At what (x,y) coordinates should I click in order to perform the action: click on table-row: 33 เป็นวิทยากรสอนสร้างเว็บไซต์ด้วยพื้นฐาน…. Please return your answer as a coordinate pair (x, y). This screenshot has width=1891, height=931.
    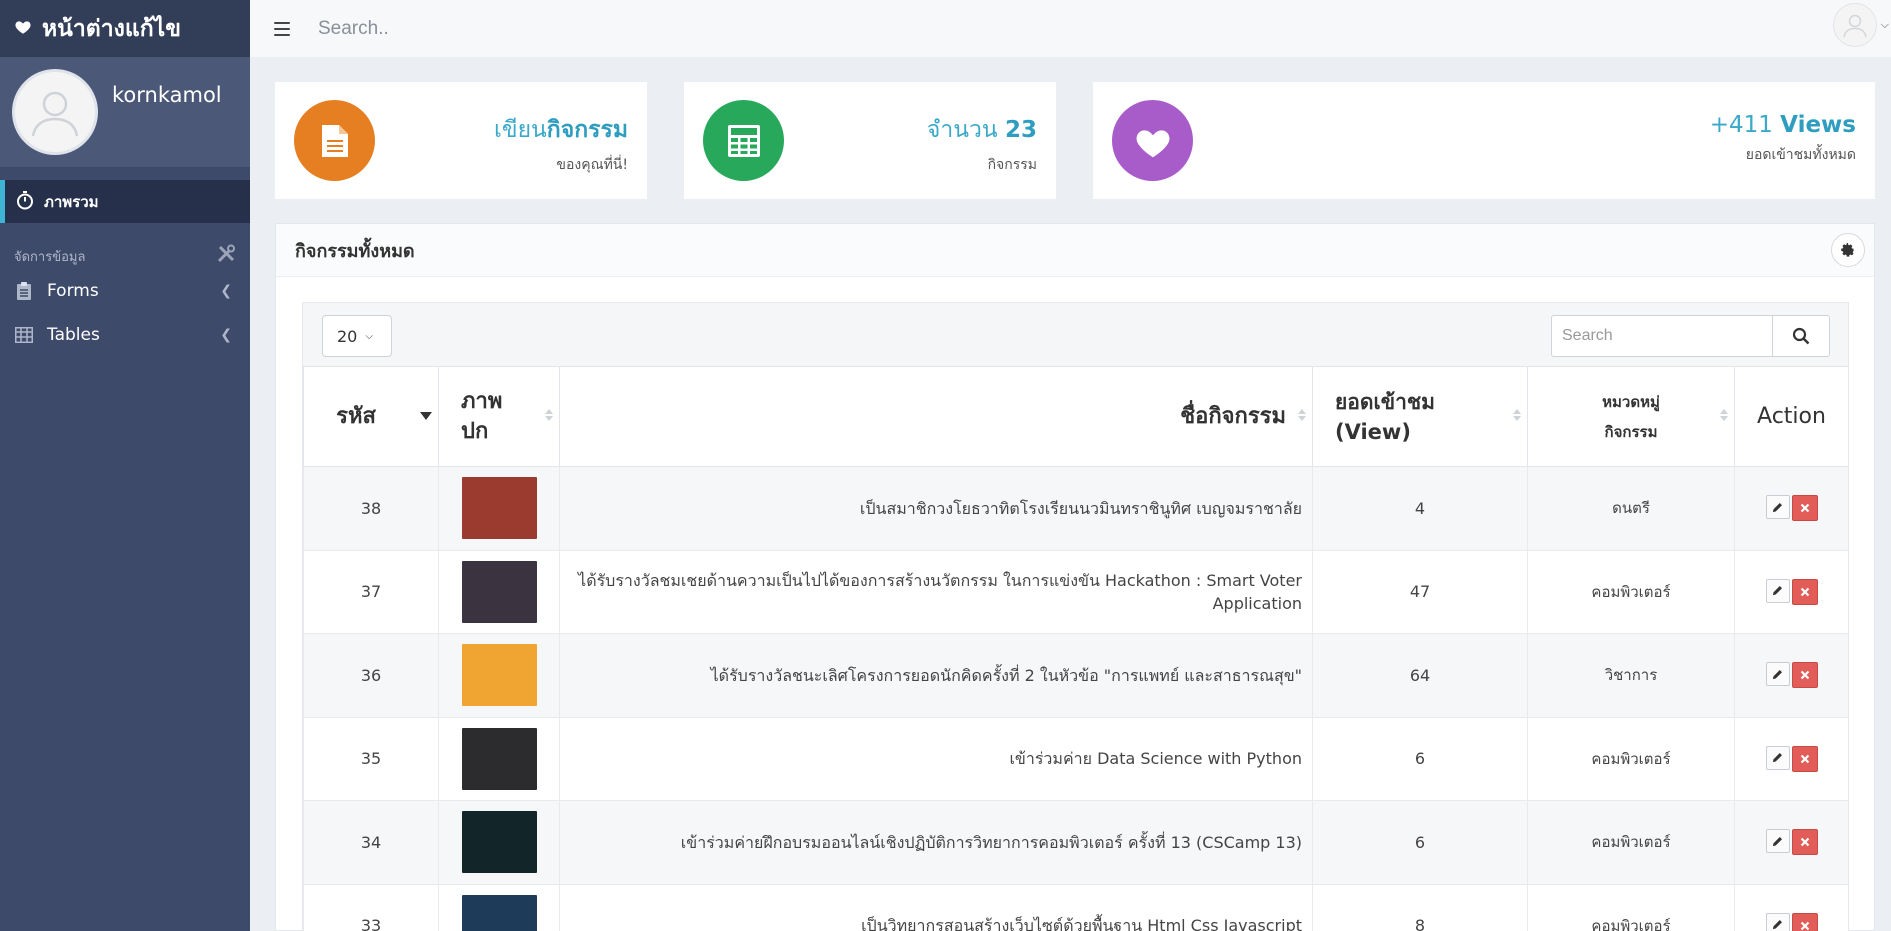
    Looking at the image, I should click on (1075, 907).